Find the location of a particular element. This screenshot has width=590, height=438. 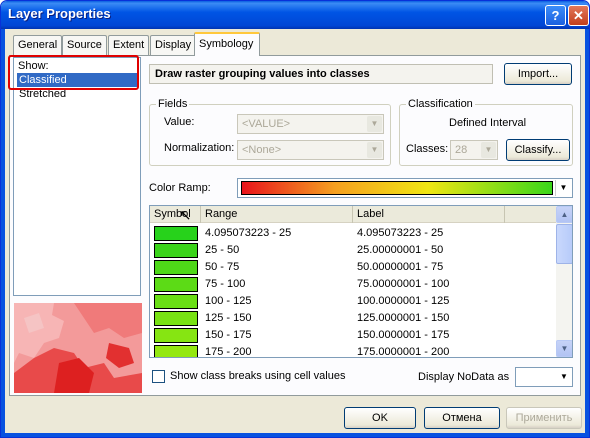

column-header-symbol: Symbol is located at coordinates (175, 214).